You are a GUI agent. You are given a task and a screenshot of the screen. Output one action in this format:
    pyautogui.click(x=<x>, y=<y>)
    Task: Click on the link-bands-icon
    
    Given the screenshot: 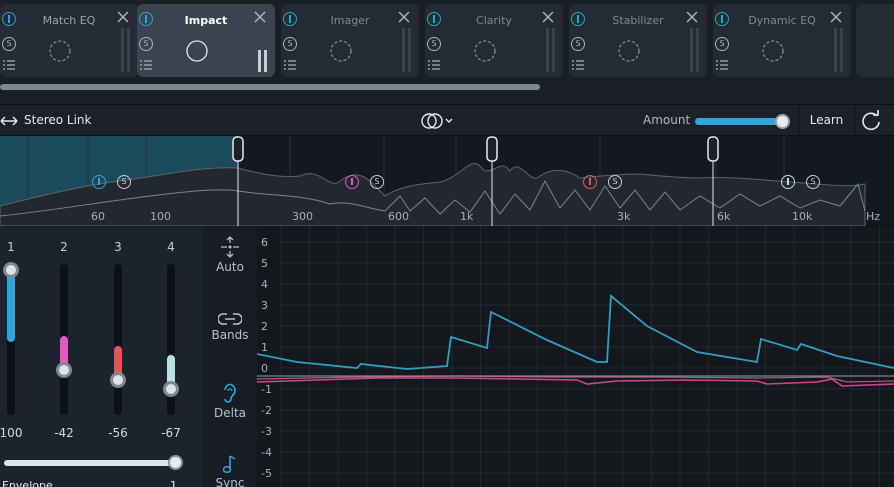 What is the action you would take?
    pyautogui.click(x=230, y=319)
    